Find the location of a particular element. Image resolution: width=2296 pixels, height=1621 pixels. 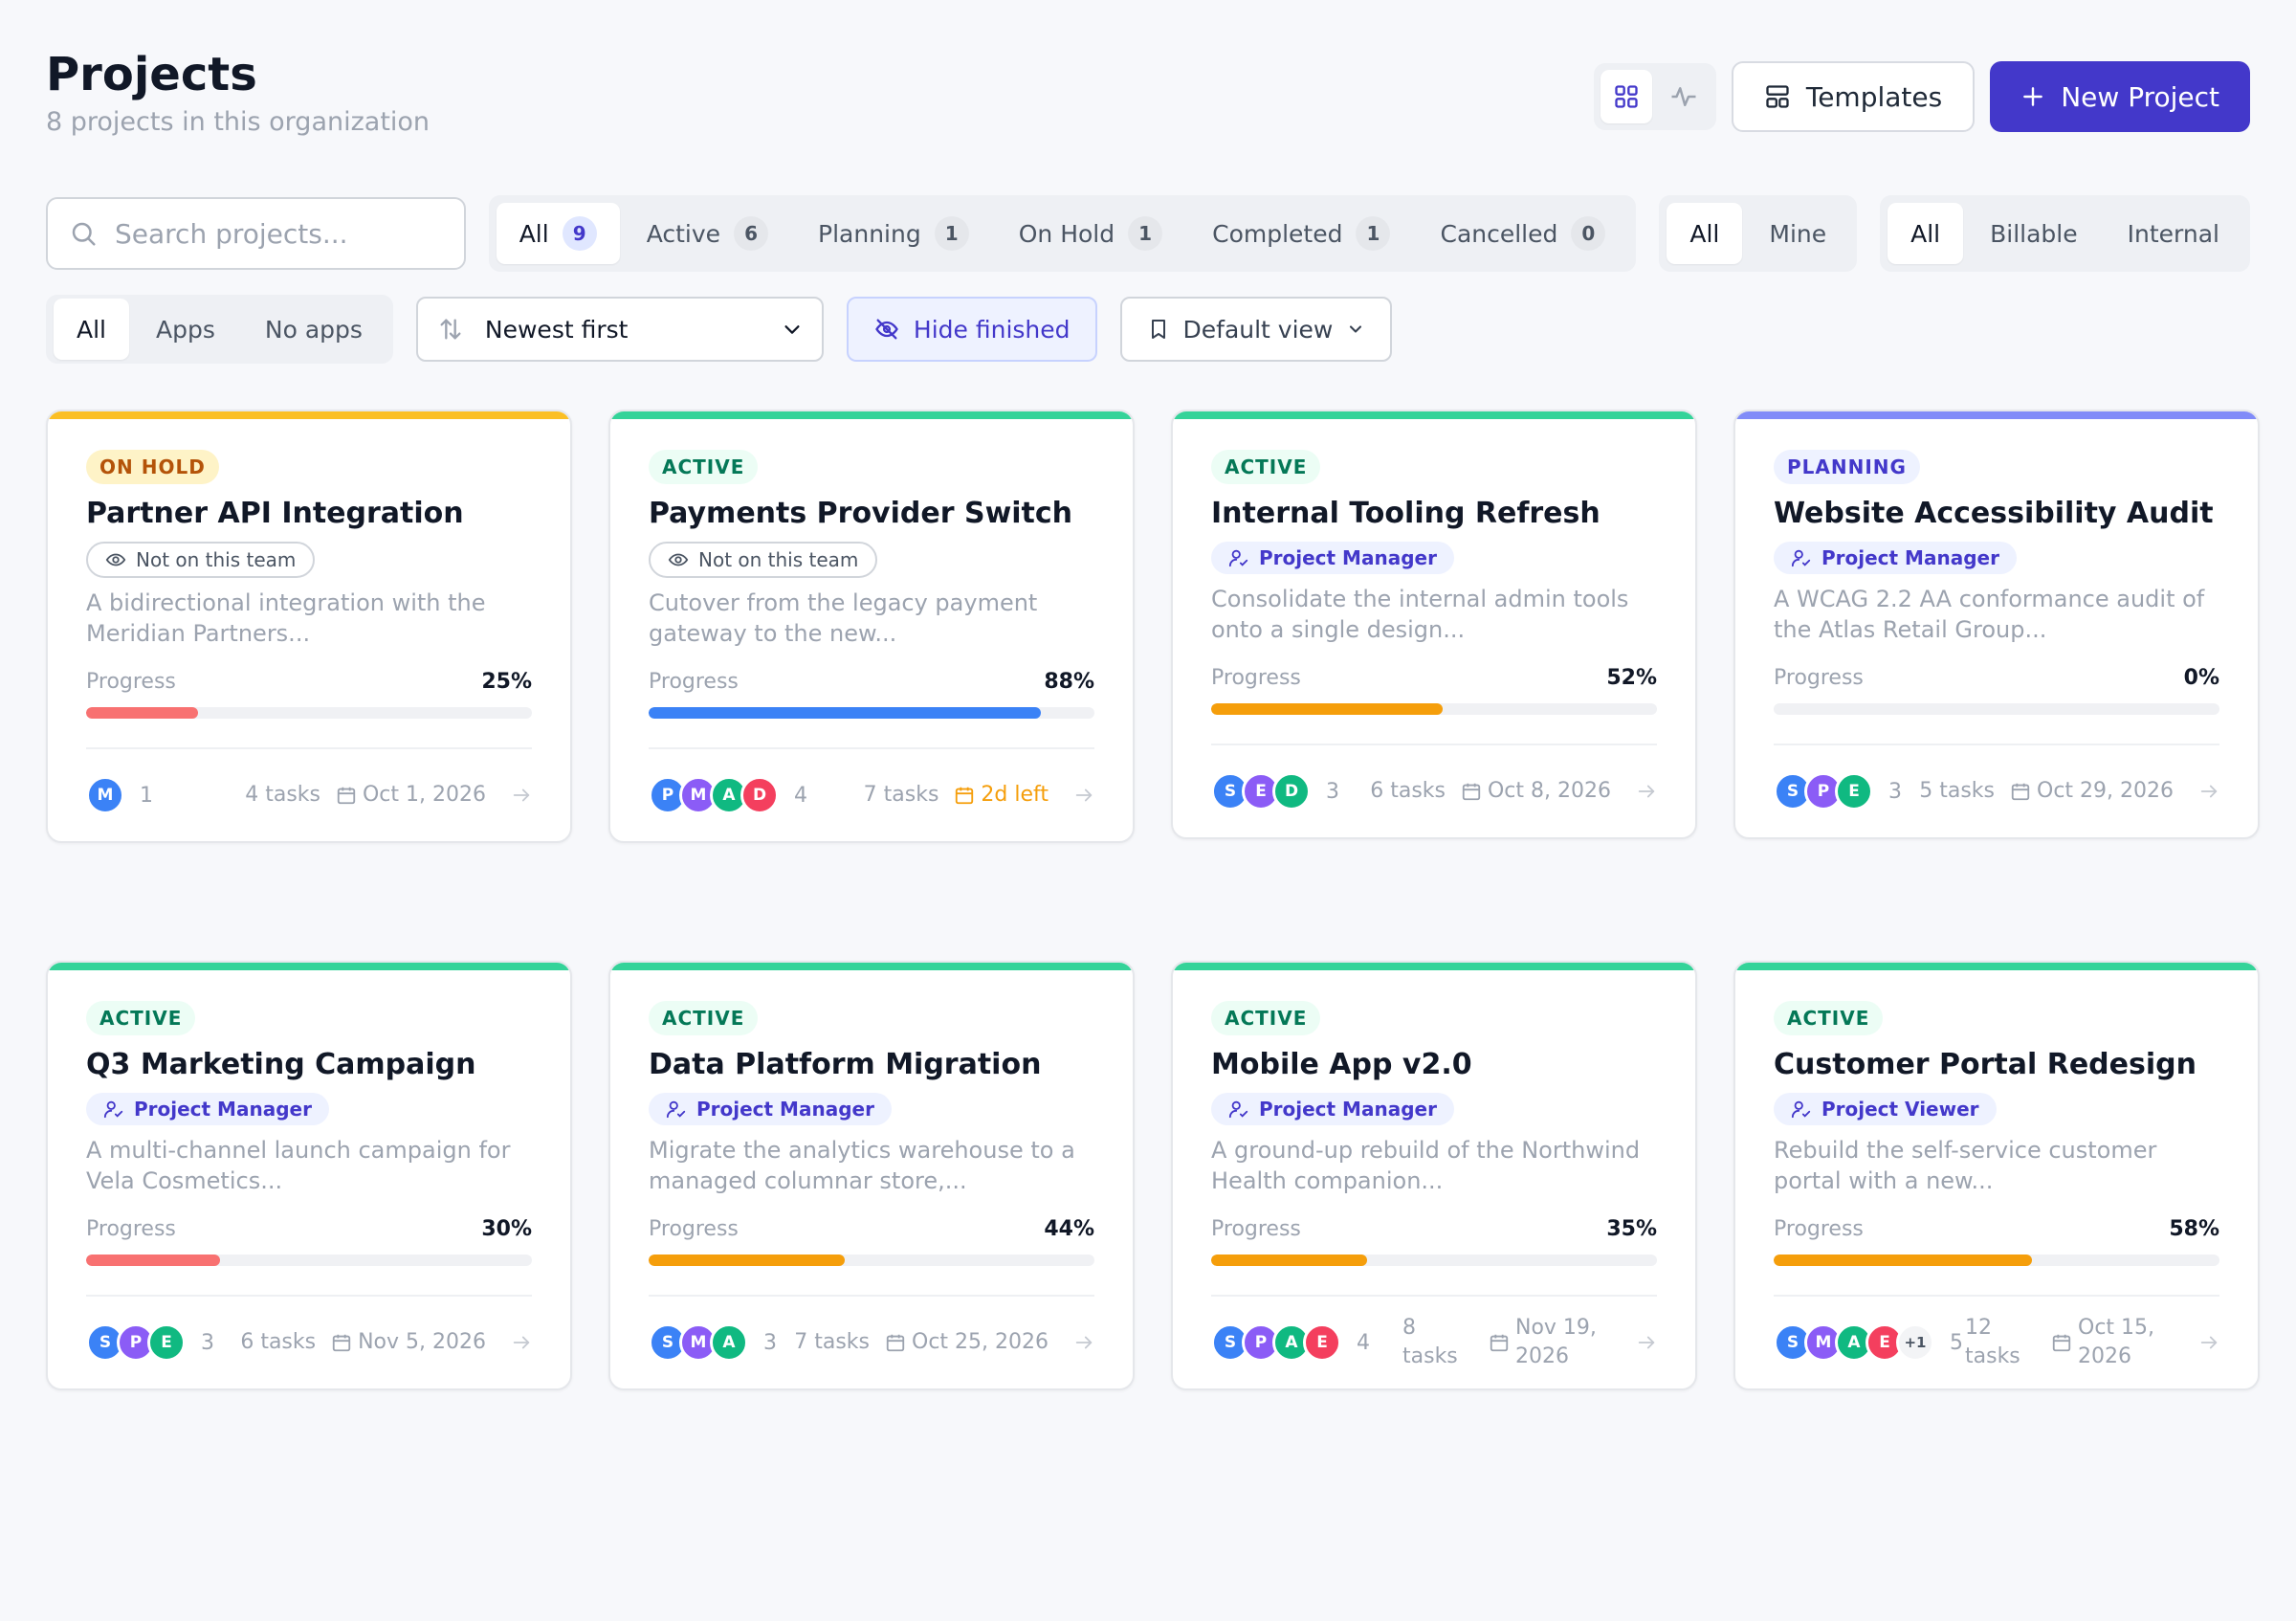

task-count: 12 tasks is located at coordinates (1992, 1342).